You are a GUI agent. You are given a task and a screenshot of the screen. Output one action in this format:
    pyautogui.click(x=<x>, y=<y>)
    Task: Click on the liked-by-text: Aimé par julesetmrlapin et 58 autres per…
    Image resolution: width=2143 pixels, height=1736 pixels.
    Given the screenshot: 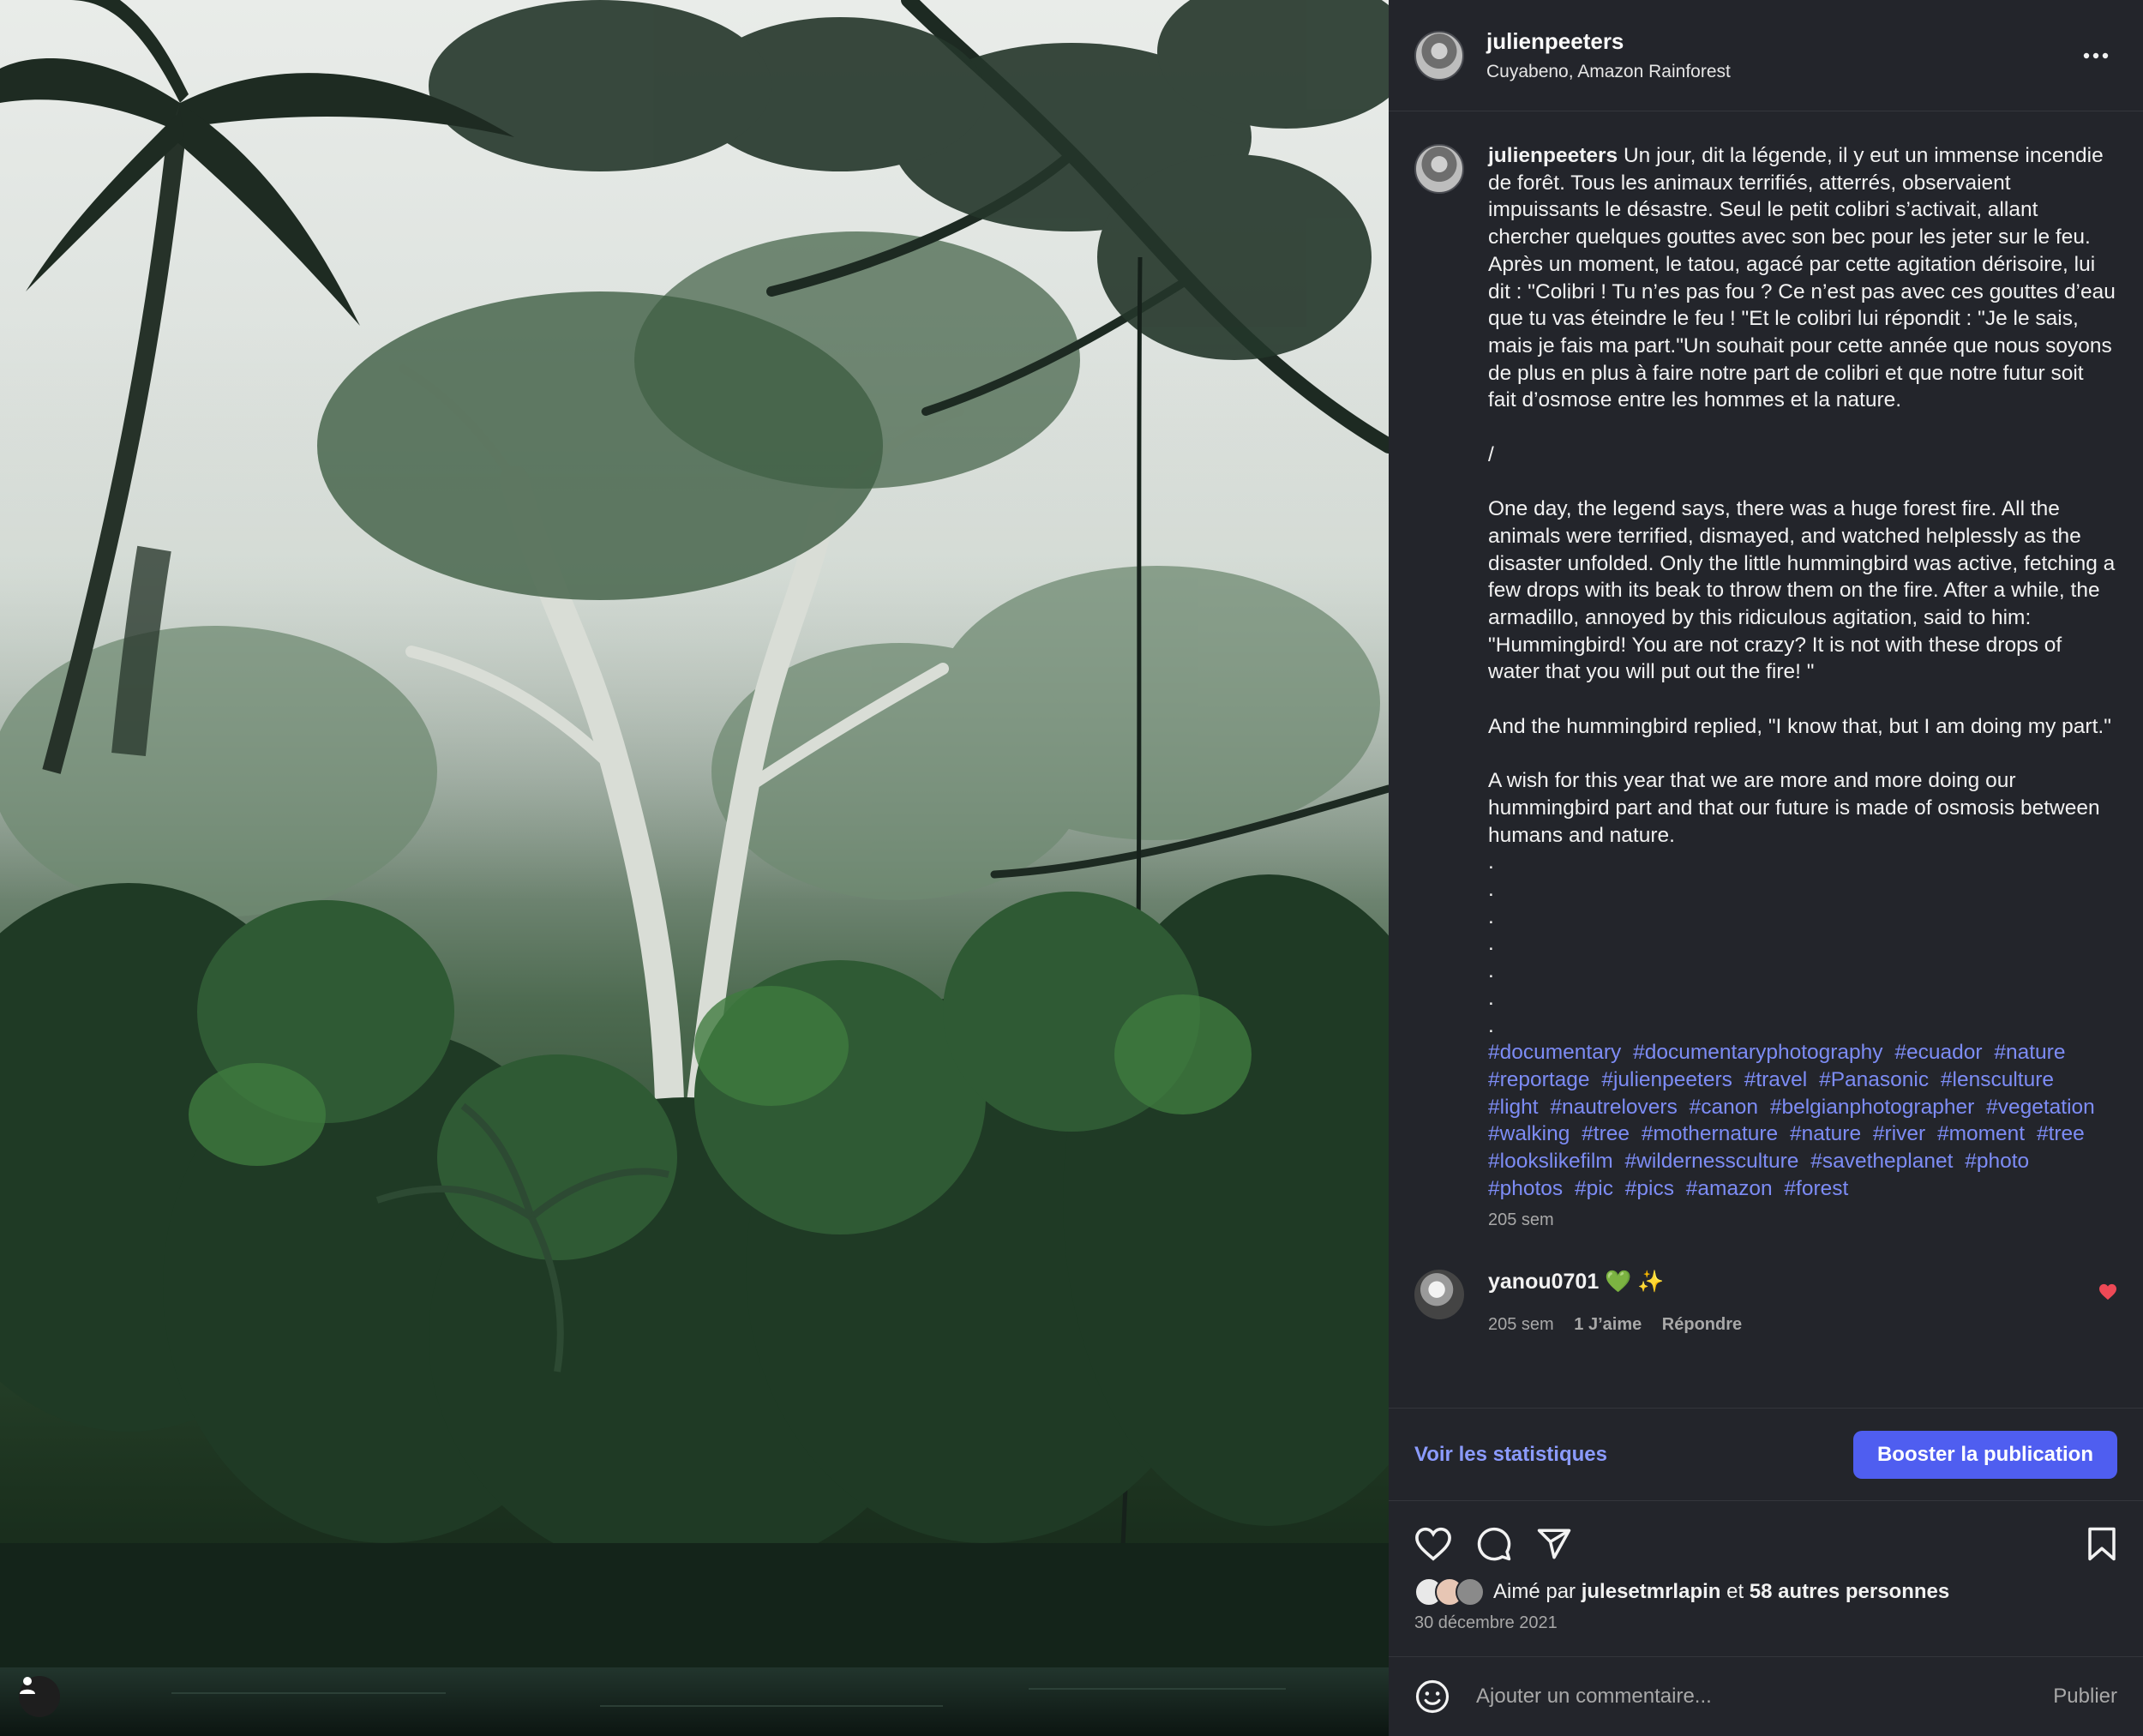 What is the action you would take?
    pyautogui.click(x=1721, y=1592)
    